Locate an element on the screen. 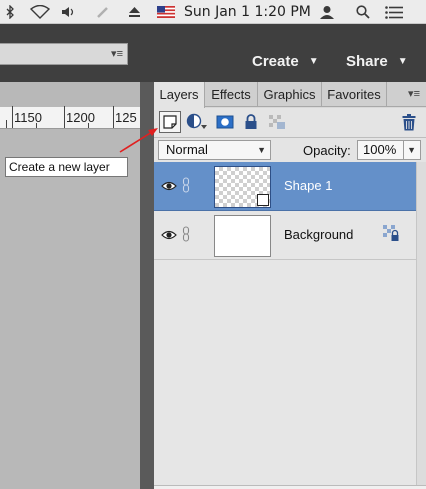 The width and height of the screenshot is (426, 489). blend-mode-value: Normal is located at coordinates (187, 149).